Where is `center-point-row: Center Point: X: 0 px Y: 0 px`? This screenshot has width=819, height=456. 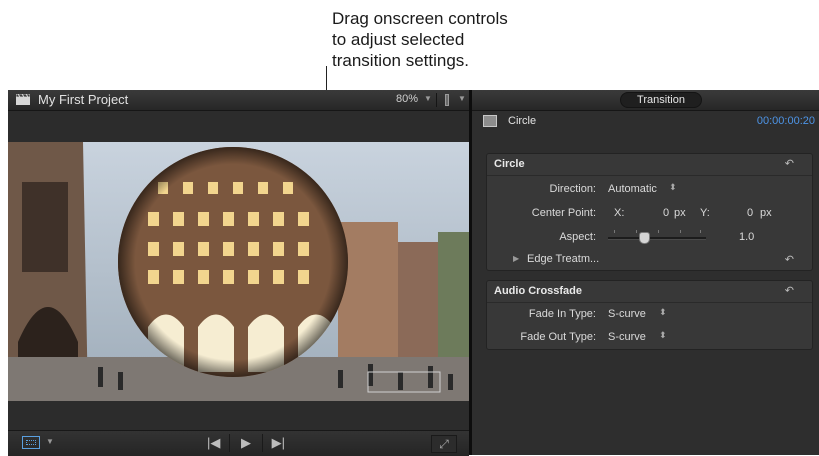 center-point-row: Center Point: X: 0 px Y: 0 px is located at coordinates (649, 214).